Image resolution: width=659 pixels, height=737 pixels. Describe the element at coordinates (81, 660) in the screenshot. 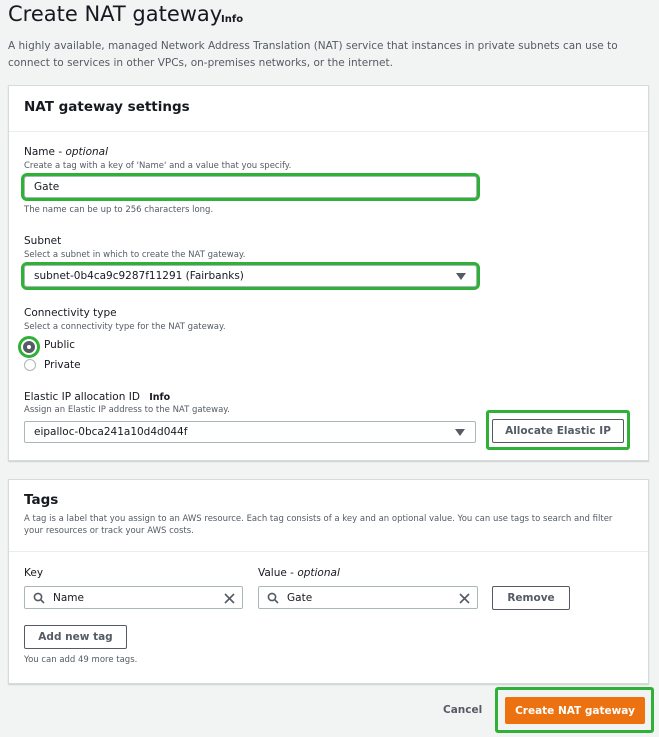

I see `tag-limit-note: You can add 49 more tags.` at that location.